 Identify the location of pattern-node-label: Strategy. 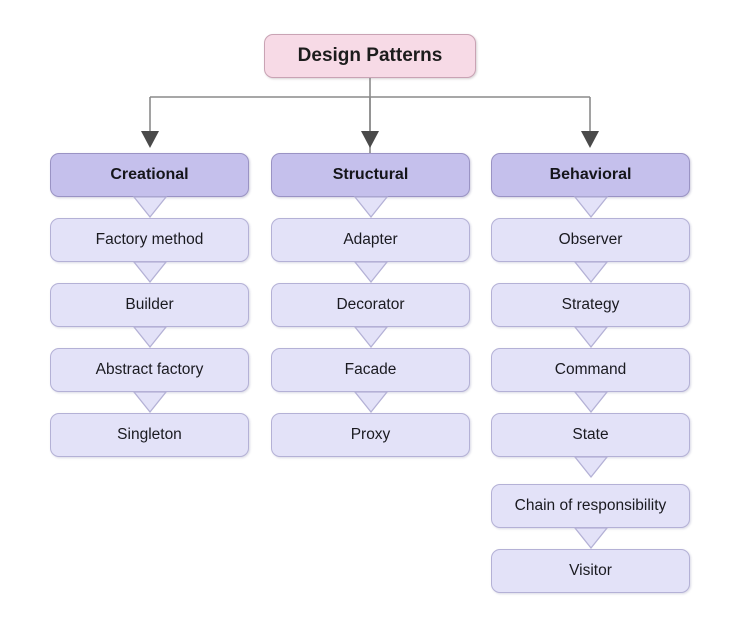
(590, 305).